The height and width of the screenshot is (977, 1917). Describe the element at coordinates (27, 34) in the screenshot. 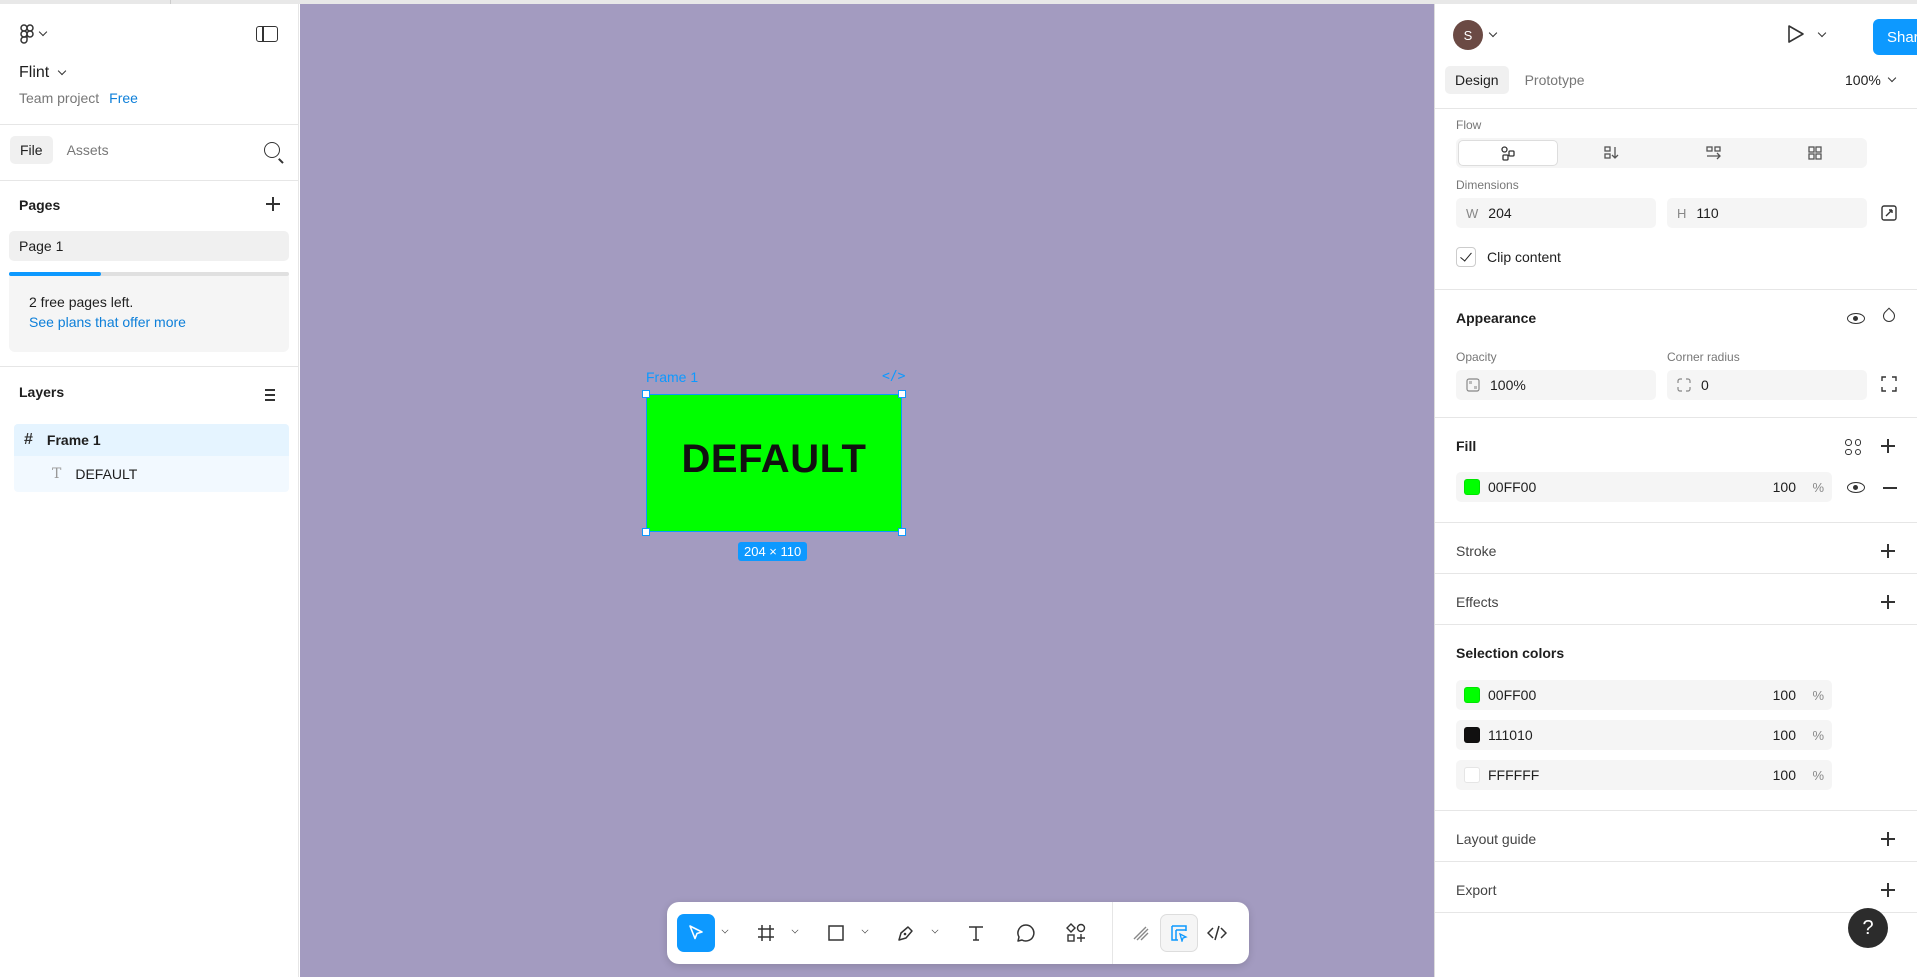

I see `figma-logo-icon` at that location.